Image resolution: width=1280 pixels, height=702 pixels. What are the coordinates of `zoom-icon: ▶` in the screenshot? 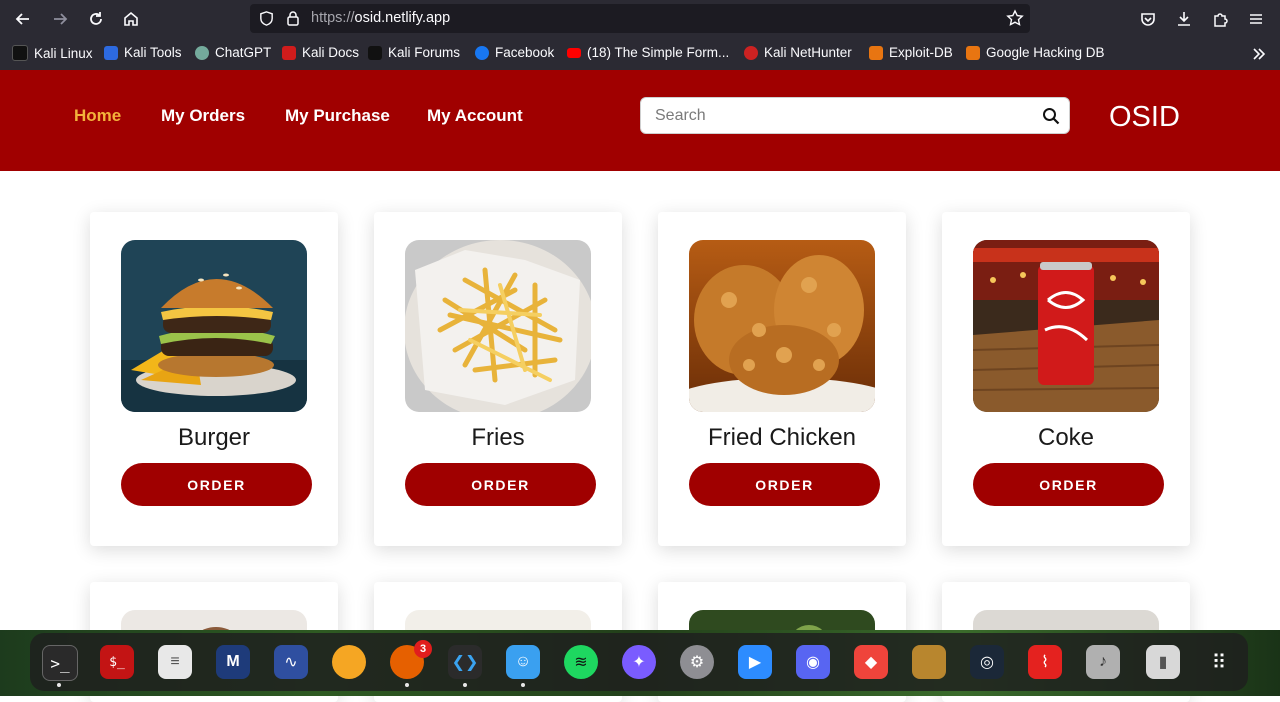 It's located at (755, 662).